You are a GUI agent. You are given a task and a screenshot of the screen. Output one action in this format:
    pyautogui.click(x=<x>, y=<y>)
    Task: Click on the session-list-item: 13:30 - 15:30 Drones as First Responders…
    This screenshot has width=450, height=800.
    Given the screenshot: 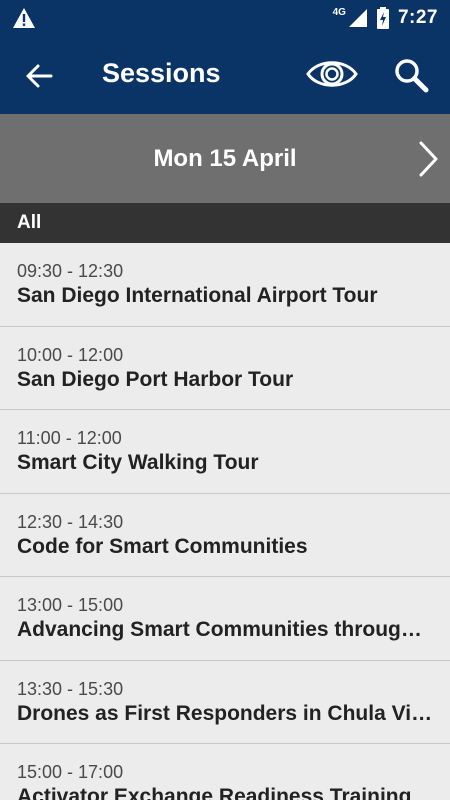 What is the action you would take?
    pyautogui.click(x=225, y=702)
    